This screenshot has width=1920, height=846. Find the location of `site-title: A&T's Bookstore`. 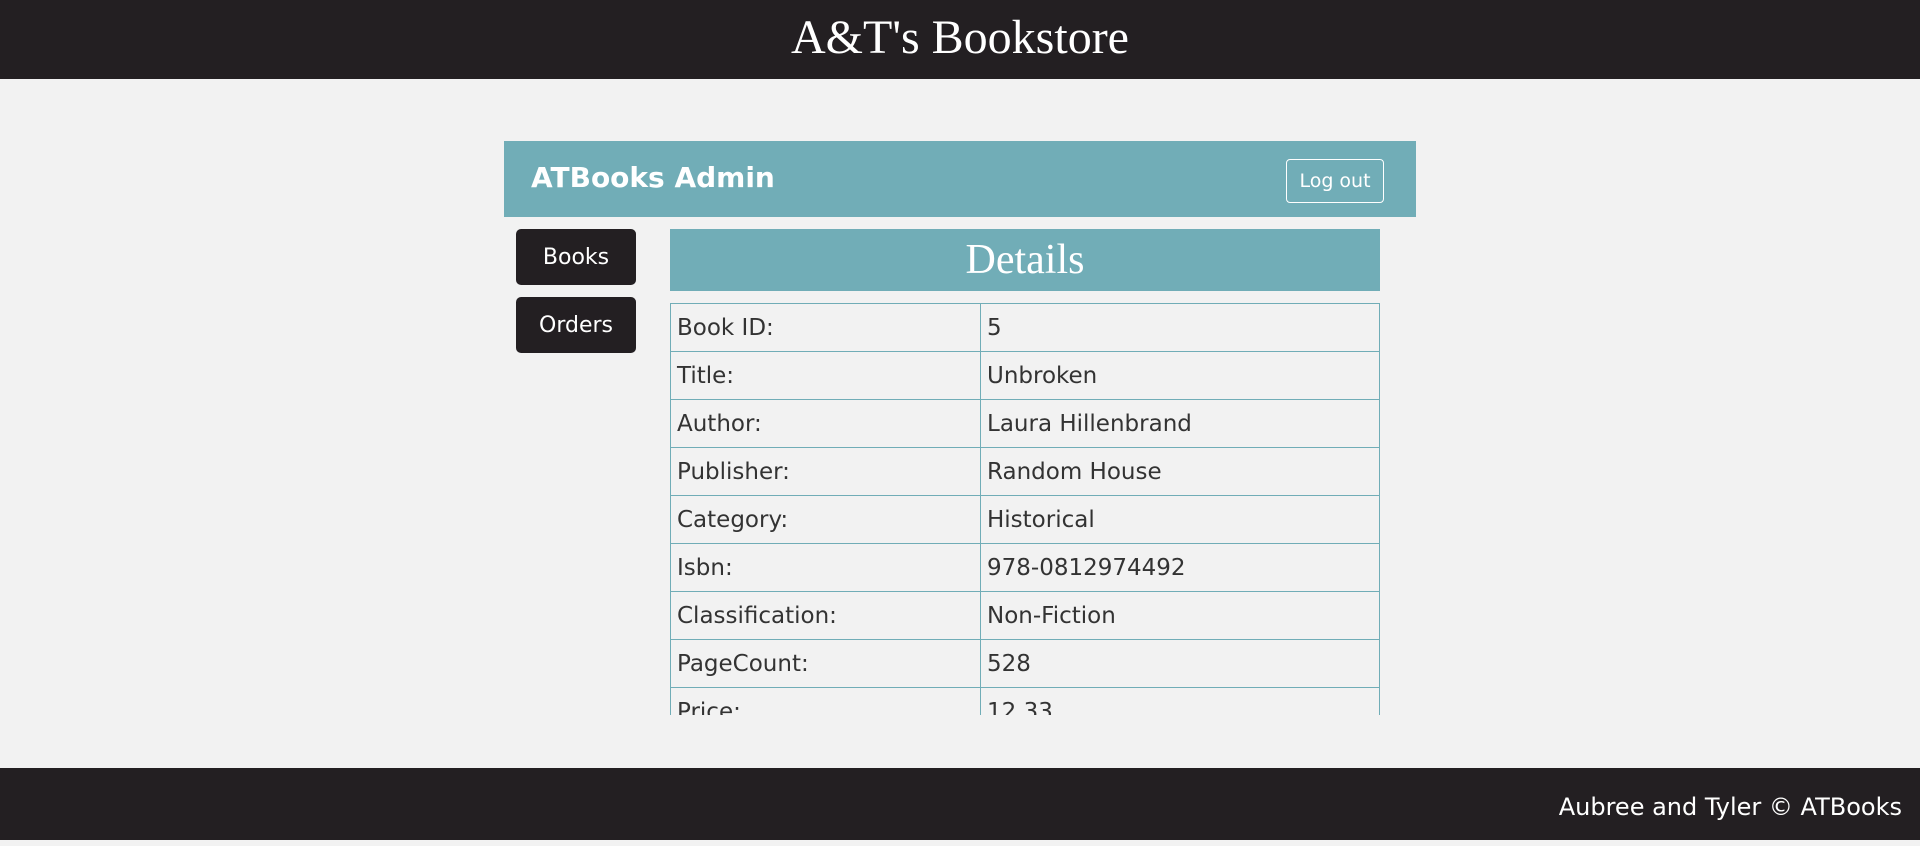

site-title: A&T's Bookstore is located at coordinates (960, 37).